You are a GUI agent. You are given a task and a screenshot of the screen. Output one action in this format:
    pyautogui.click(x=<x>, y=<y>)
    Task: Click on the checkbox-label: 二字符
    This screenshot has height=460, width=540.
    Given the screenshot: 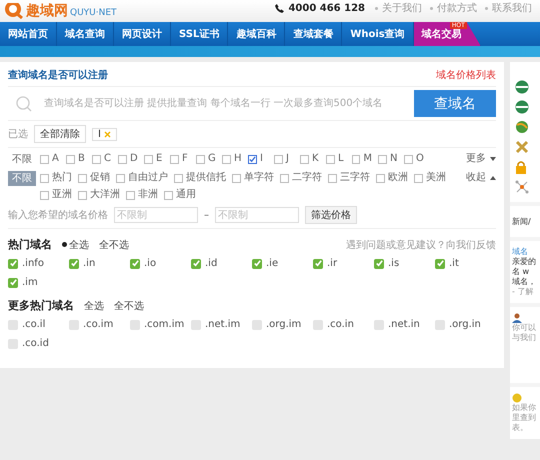 What is the action you would take?
    pyautogui.click(x=307, y=178)
    